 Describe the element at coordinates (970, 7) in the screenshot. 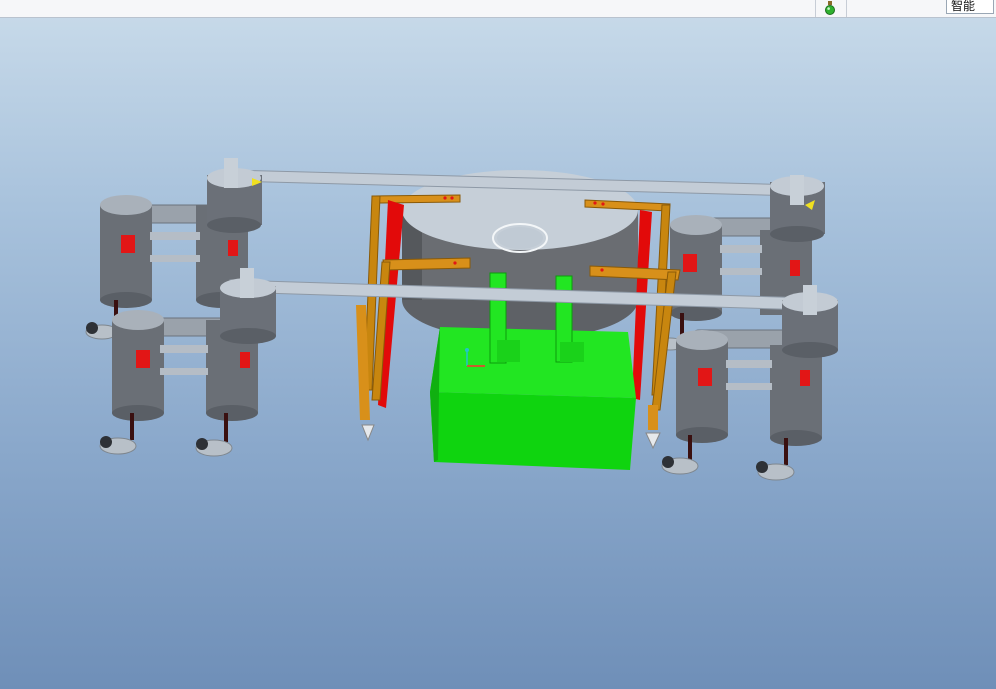

I see `selection-filter-dropdown: 智能` at that location.